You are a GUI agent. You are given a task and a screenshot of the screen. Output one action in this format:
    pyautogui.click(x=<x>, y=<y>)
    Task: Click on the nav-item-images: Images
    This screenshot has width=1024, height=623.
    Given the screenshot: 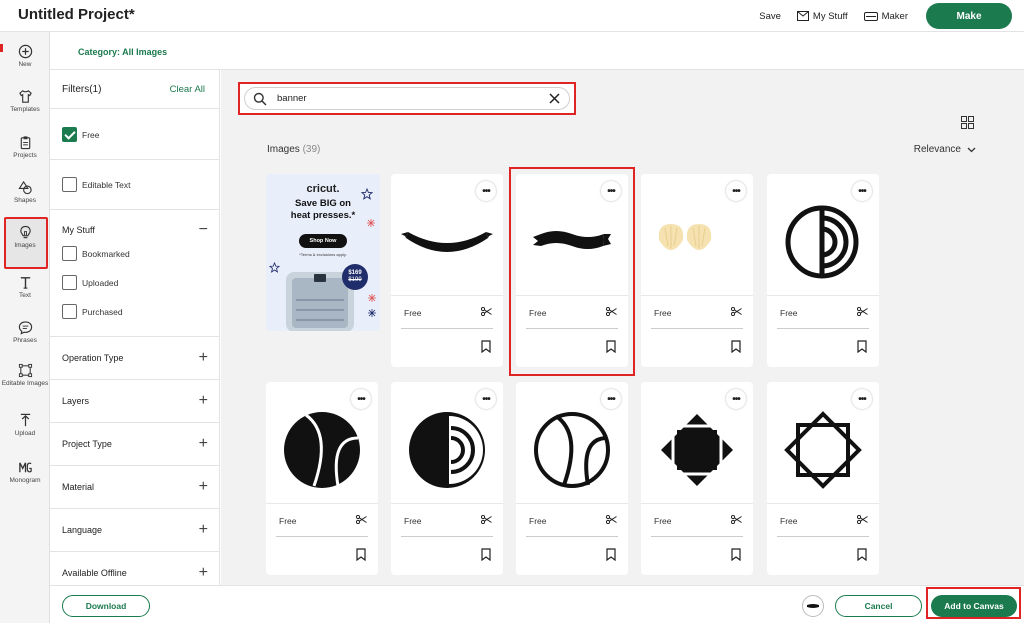 What is the action you would take?
    pyautogui.click(x=25, y=237)
    